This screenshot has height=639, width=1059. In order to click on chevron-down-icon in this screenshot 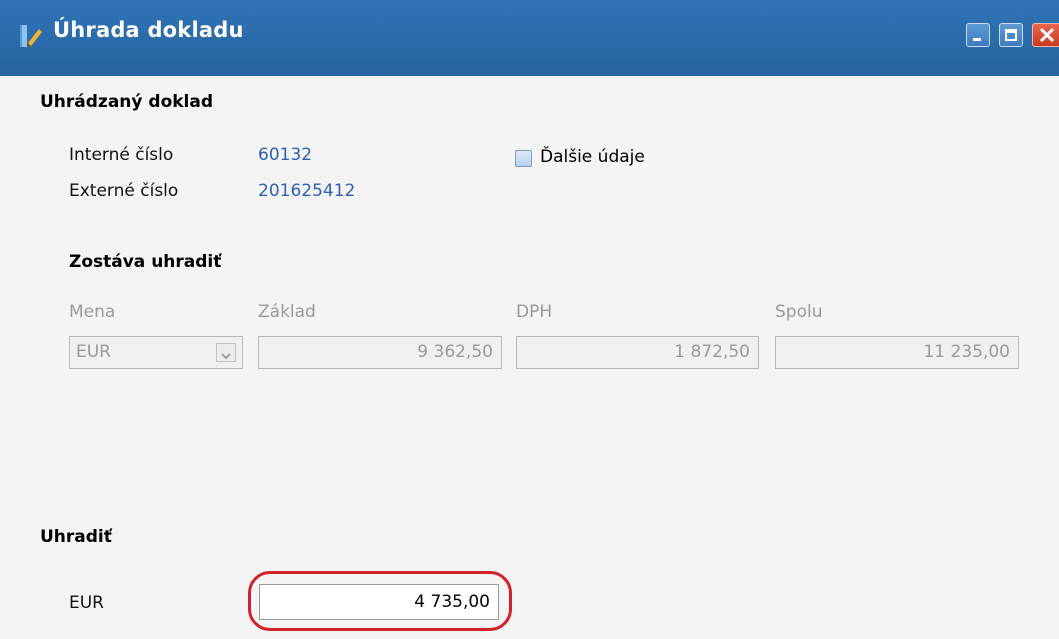, I will do `click(226, 352)`.